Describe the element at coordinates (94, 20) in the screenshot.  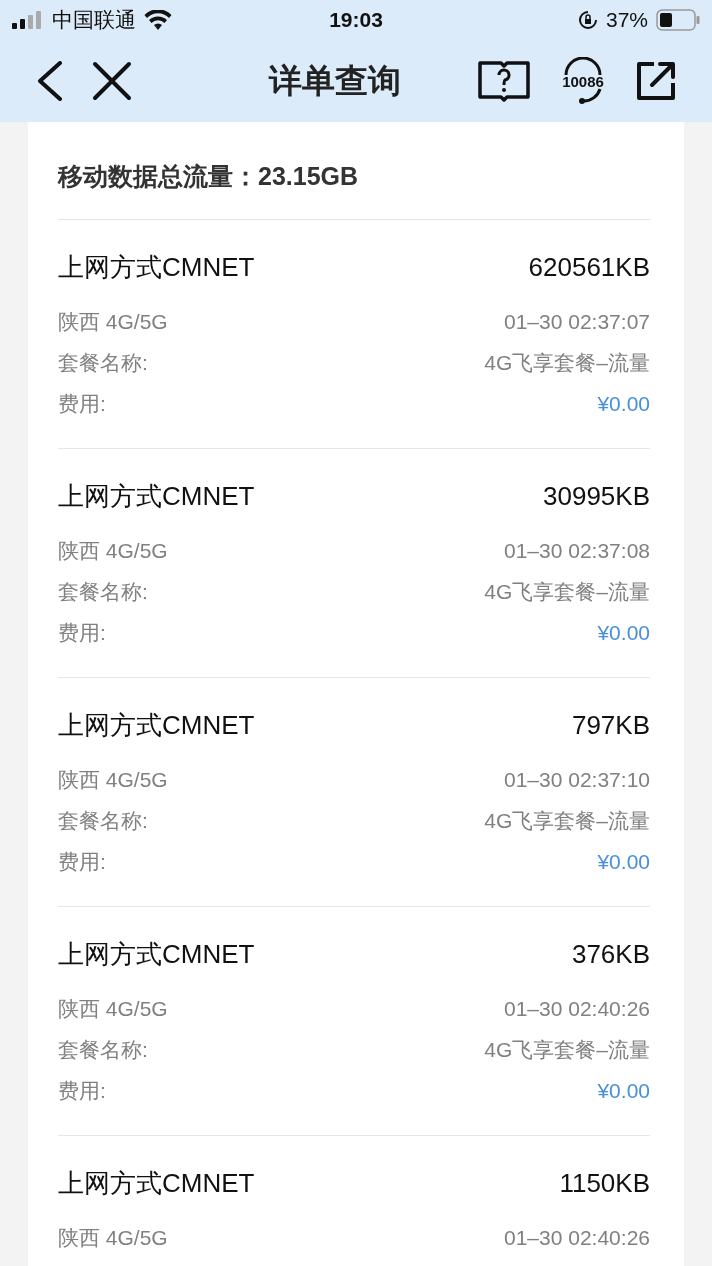
I see `carrier-name: 中国联通` at that location.